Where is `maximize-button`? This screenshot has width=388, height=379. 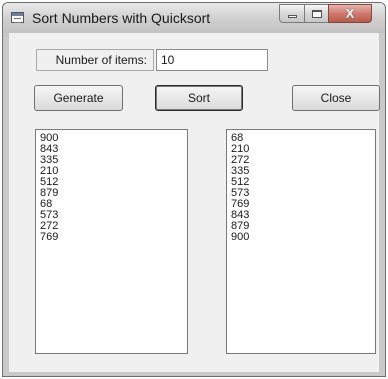 maximize-button is located at coordinates (316, 13).